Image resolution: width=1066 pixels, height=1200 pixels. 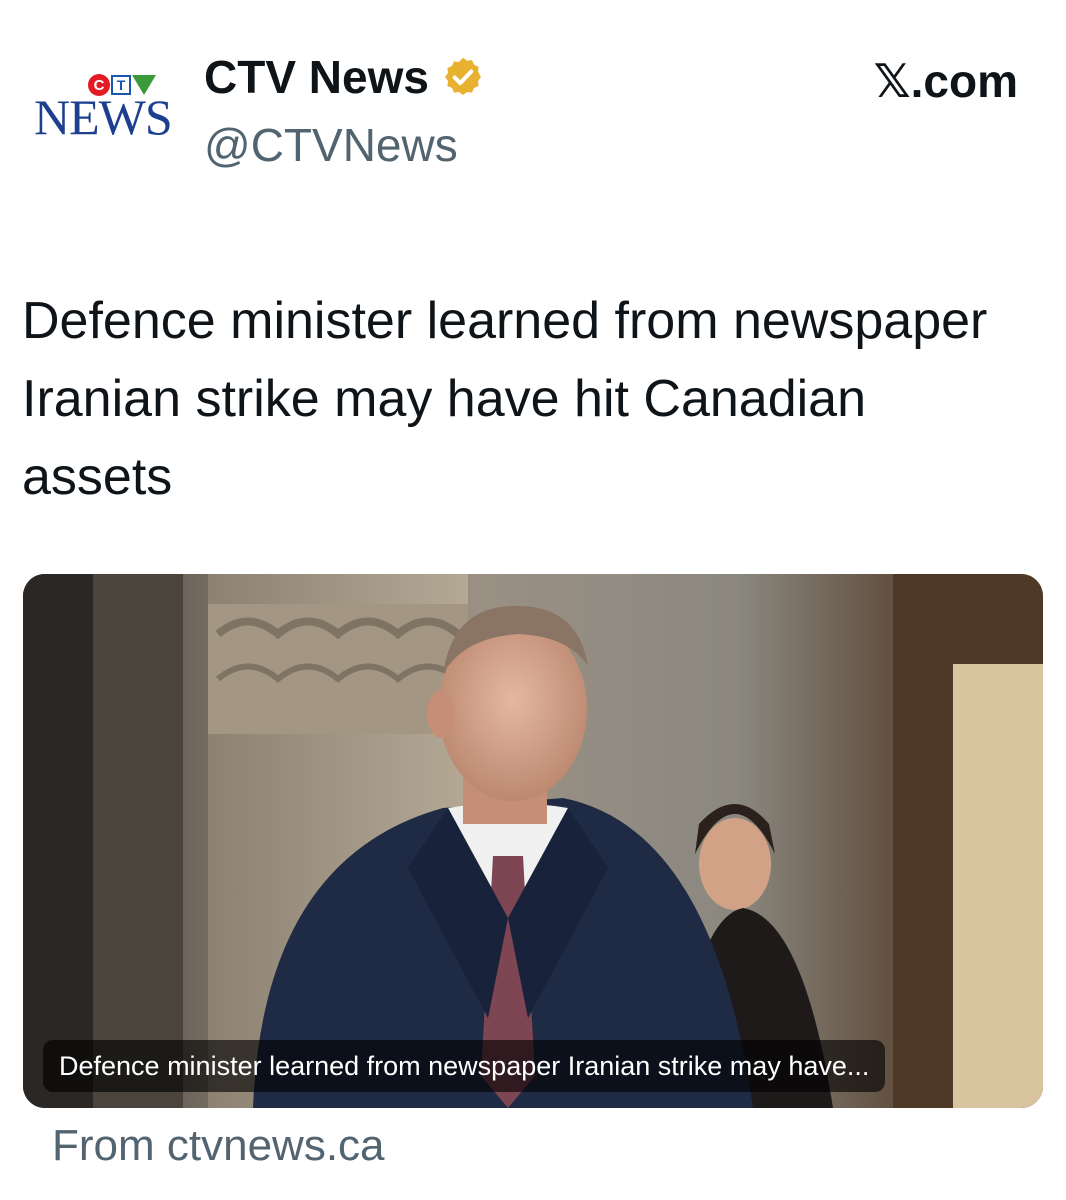 I want to click on logo-wordmark: NEWS, so click(x=103, y=117).